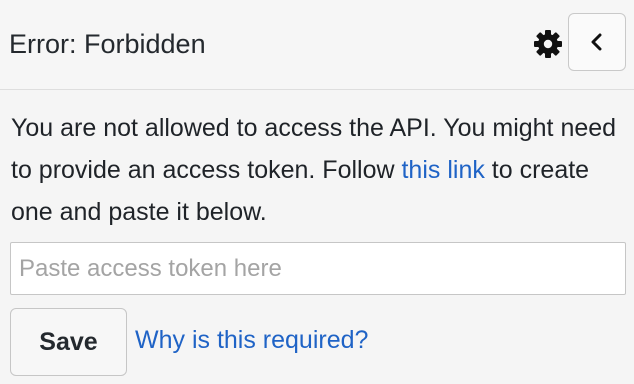 Image resolution: width=634 pixels, height=384 pixels. I want to click on chevron-left-icon, so click(596, 42).